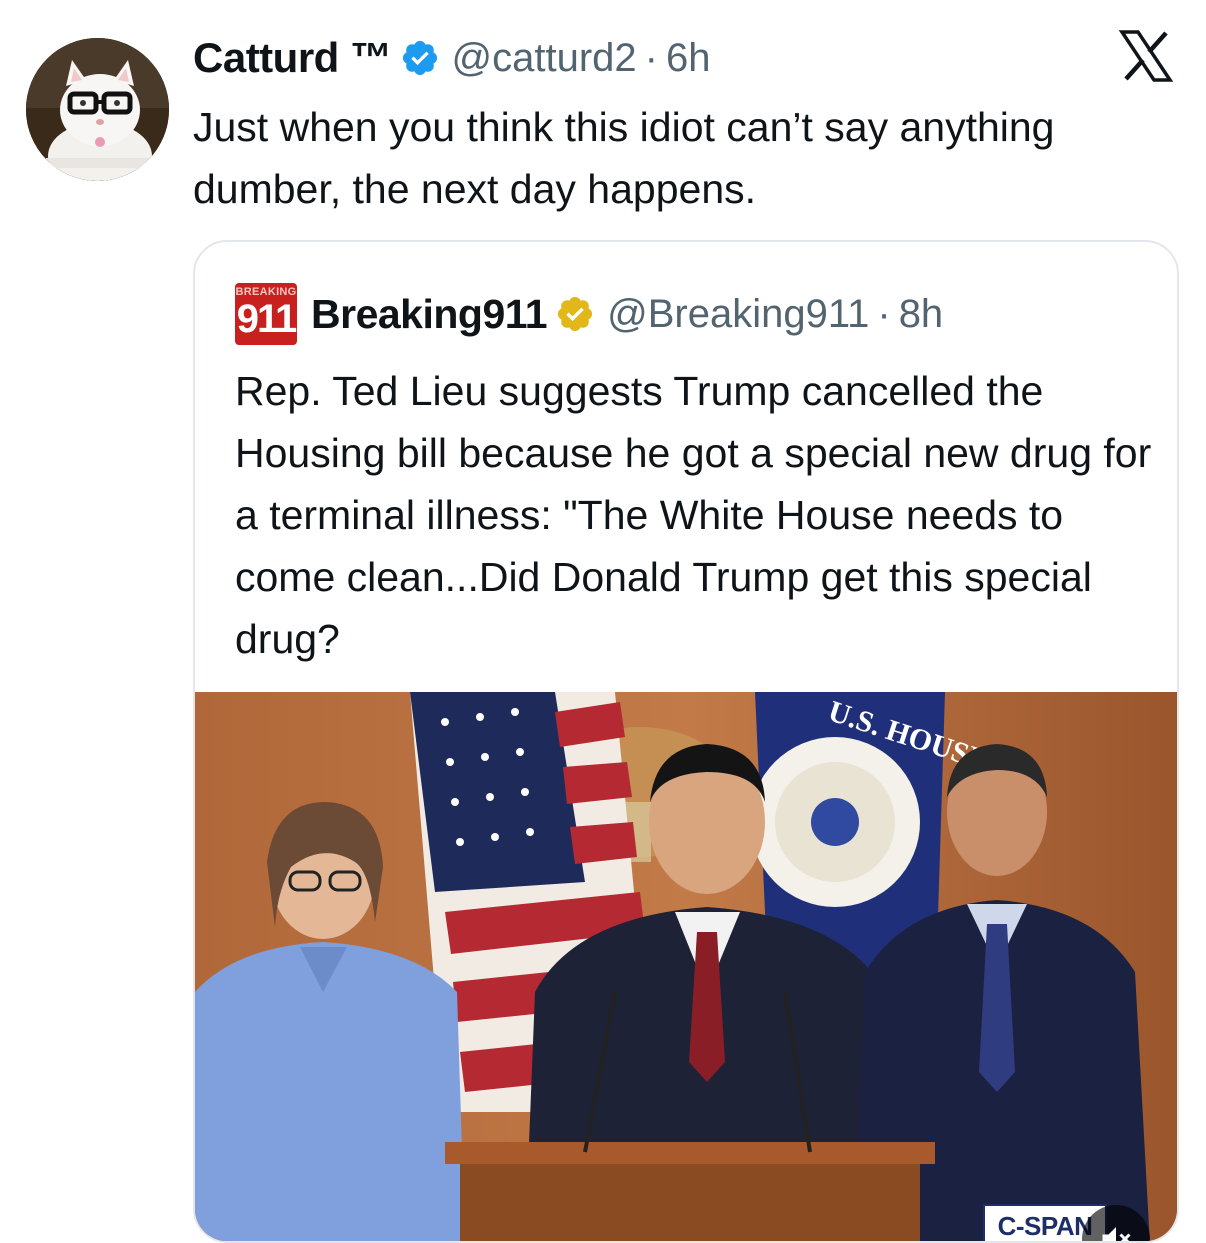  Describe the element at coordinates (575, 314) in the screenshot. I see `gold-verified-badge-icon` at that location.